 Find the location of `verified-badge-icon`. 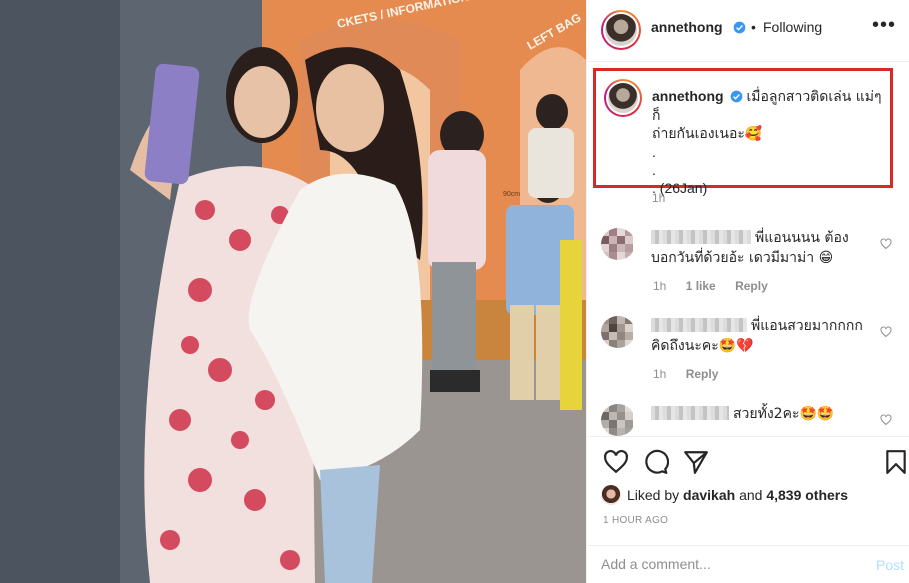

verified-badge-icon is located at coordinates (739, 27).